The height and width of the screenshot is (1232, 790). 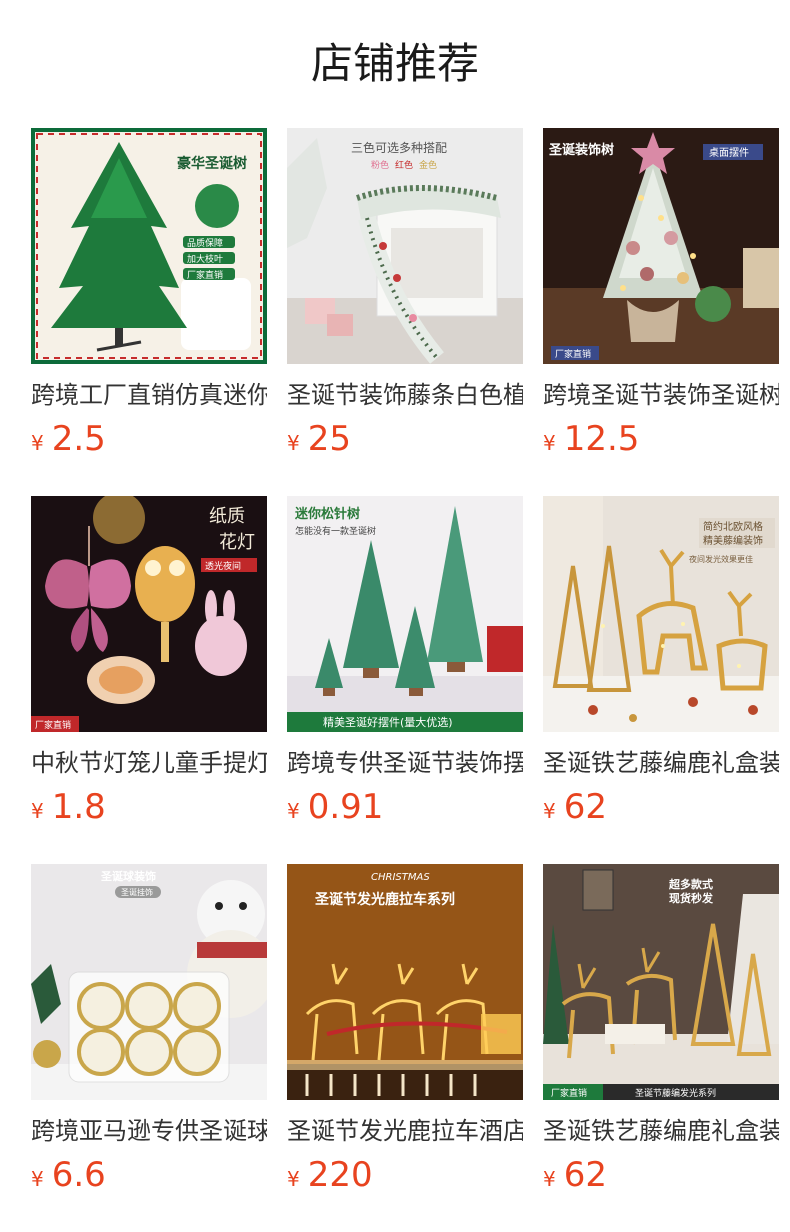 What do you see at coordinates (601, 439) in the screenshot?
I see `price-value: 12.5` at bounding box center [601, 439].